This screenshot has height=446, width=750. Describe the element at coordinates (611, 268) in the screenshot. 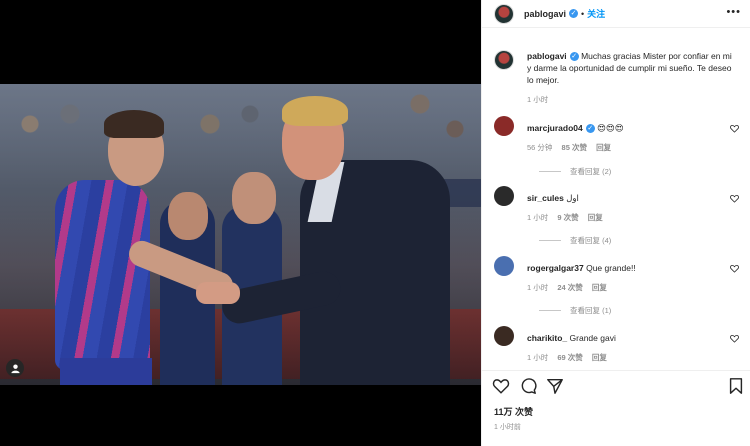

I see `comment-body: Que grande!!` at that location.